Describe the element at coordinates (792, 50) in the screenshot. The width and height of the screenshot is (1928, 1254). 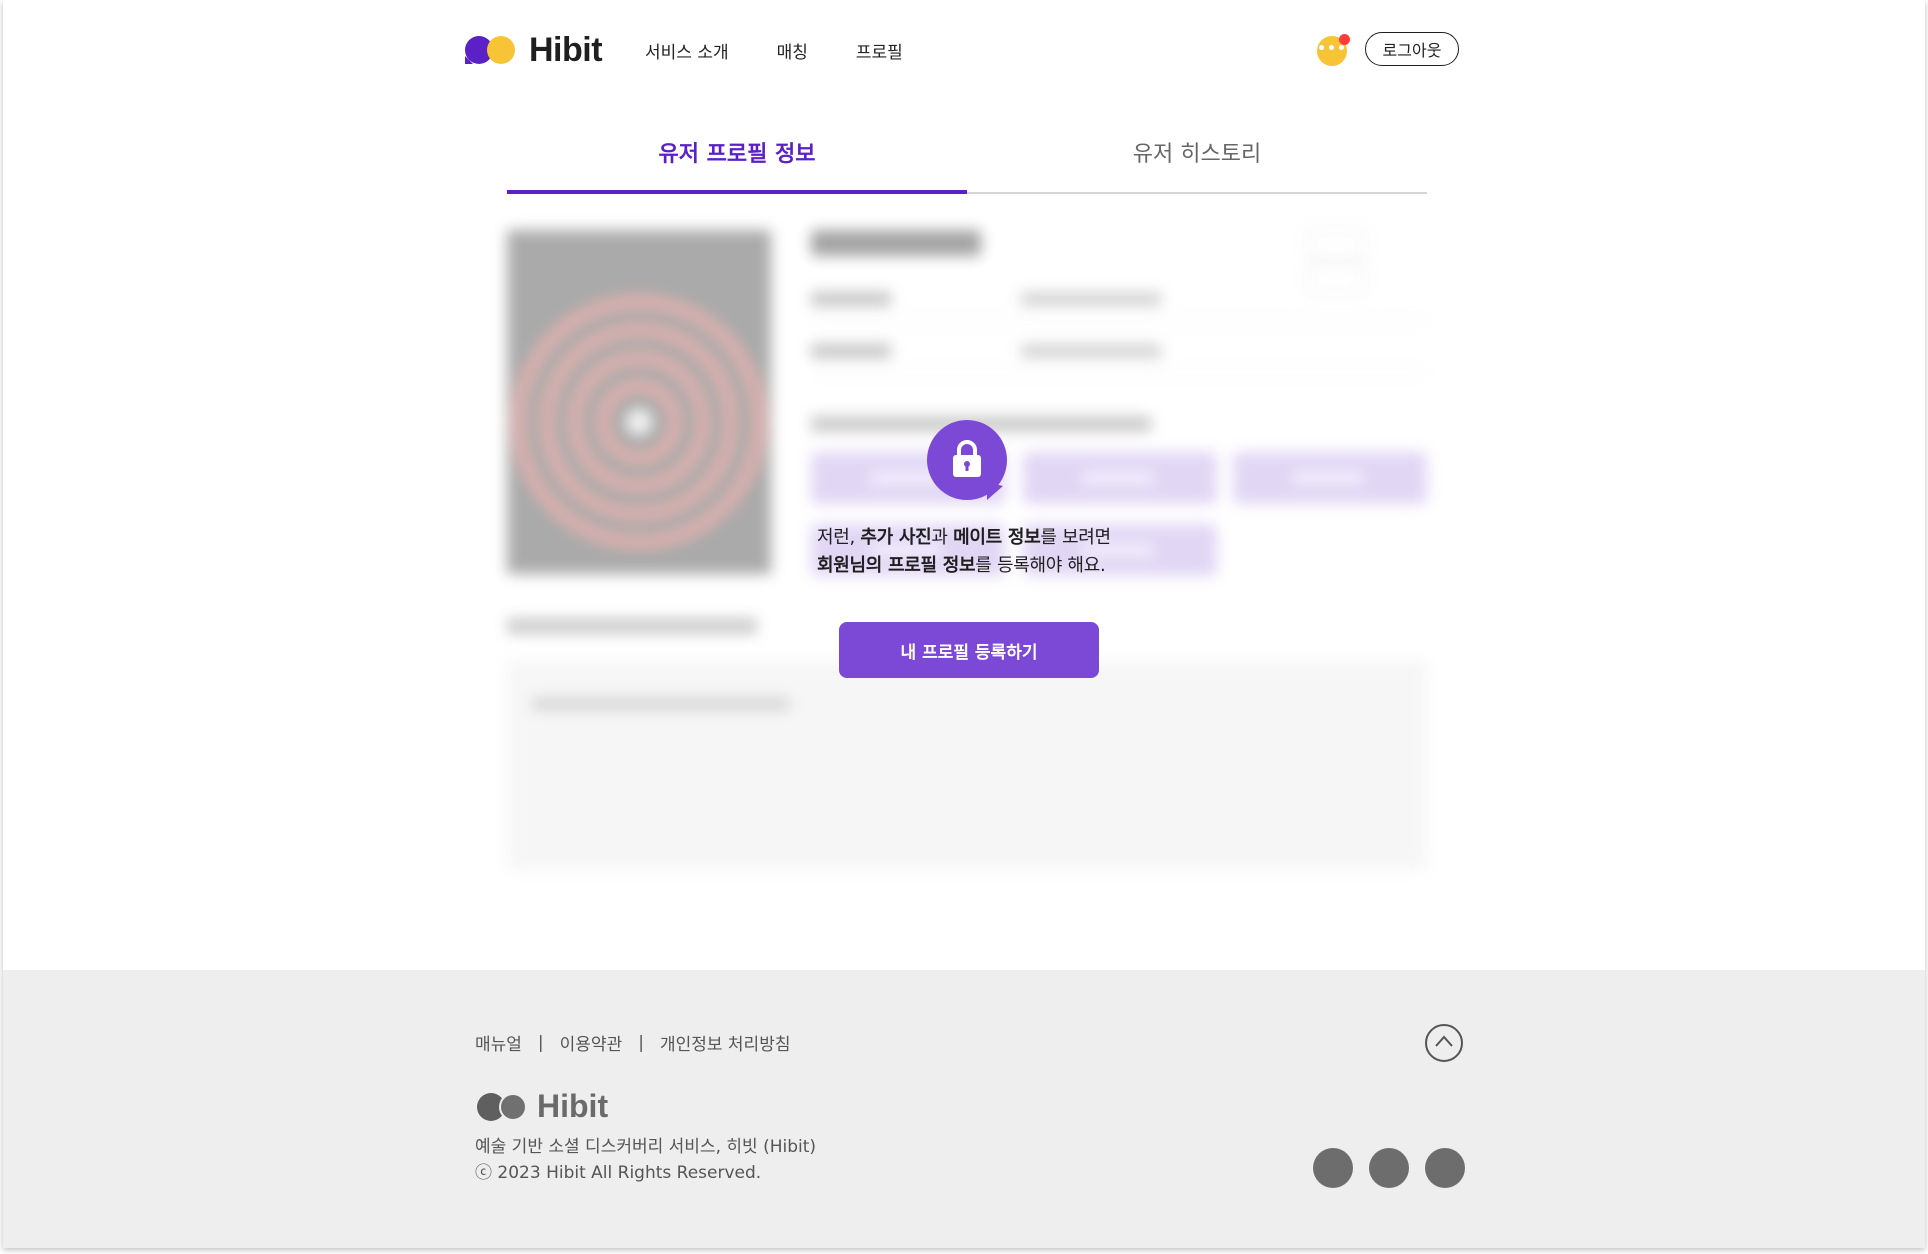
I see `nav-item-matching: 매칭` at that location.